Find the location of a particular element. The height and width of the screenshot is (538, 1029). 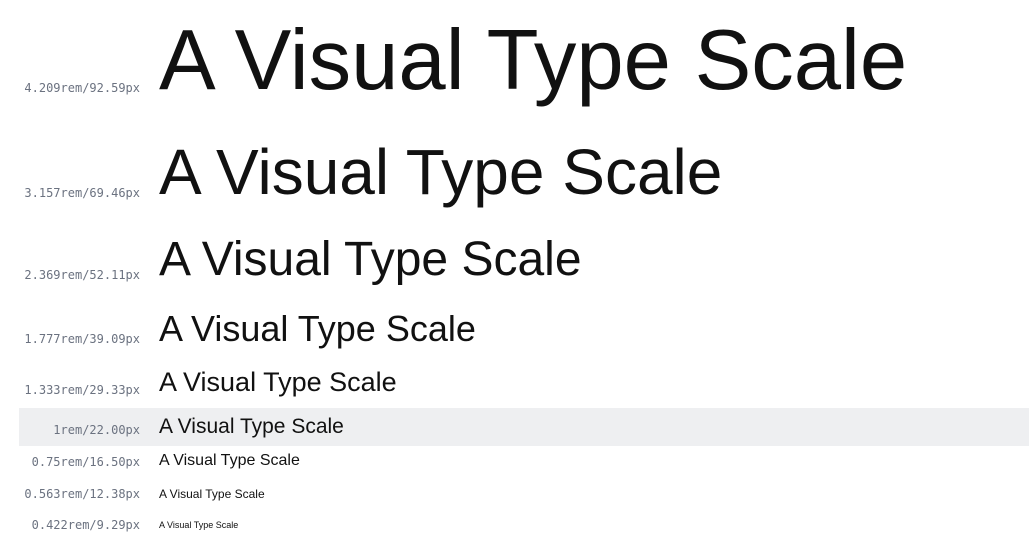

size-label: 0.563rem/12.38px is located at coordinates (82, 494).